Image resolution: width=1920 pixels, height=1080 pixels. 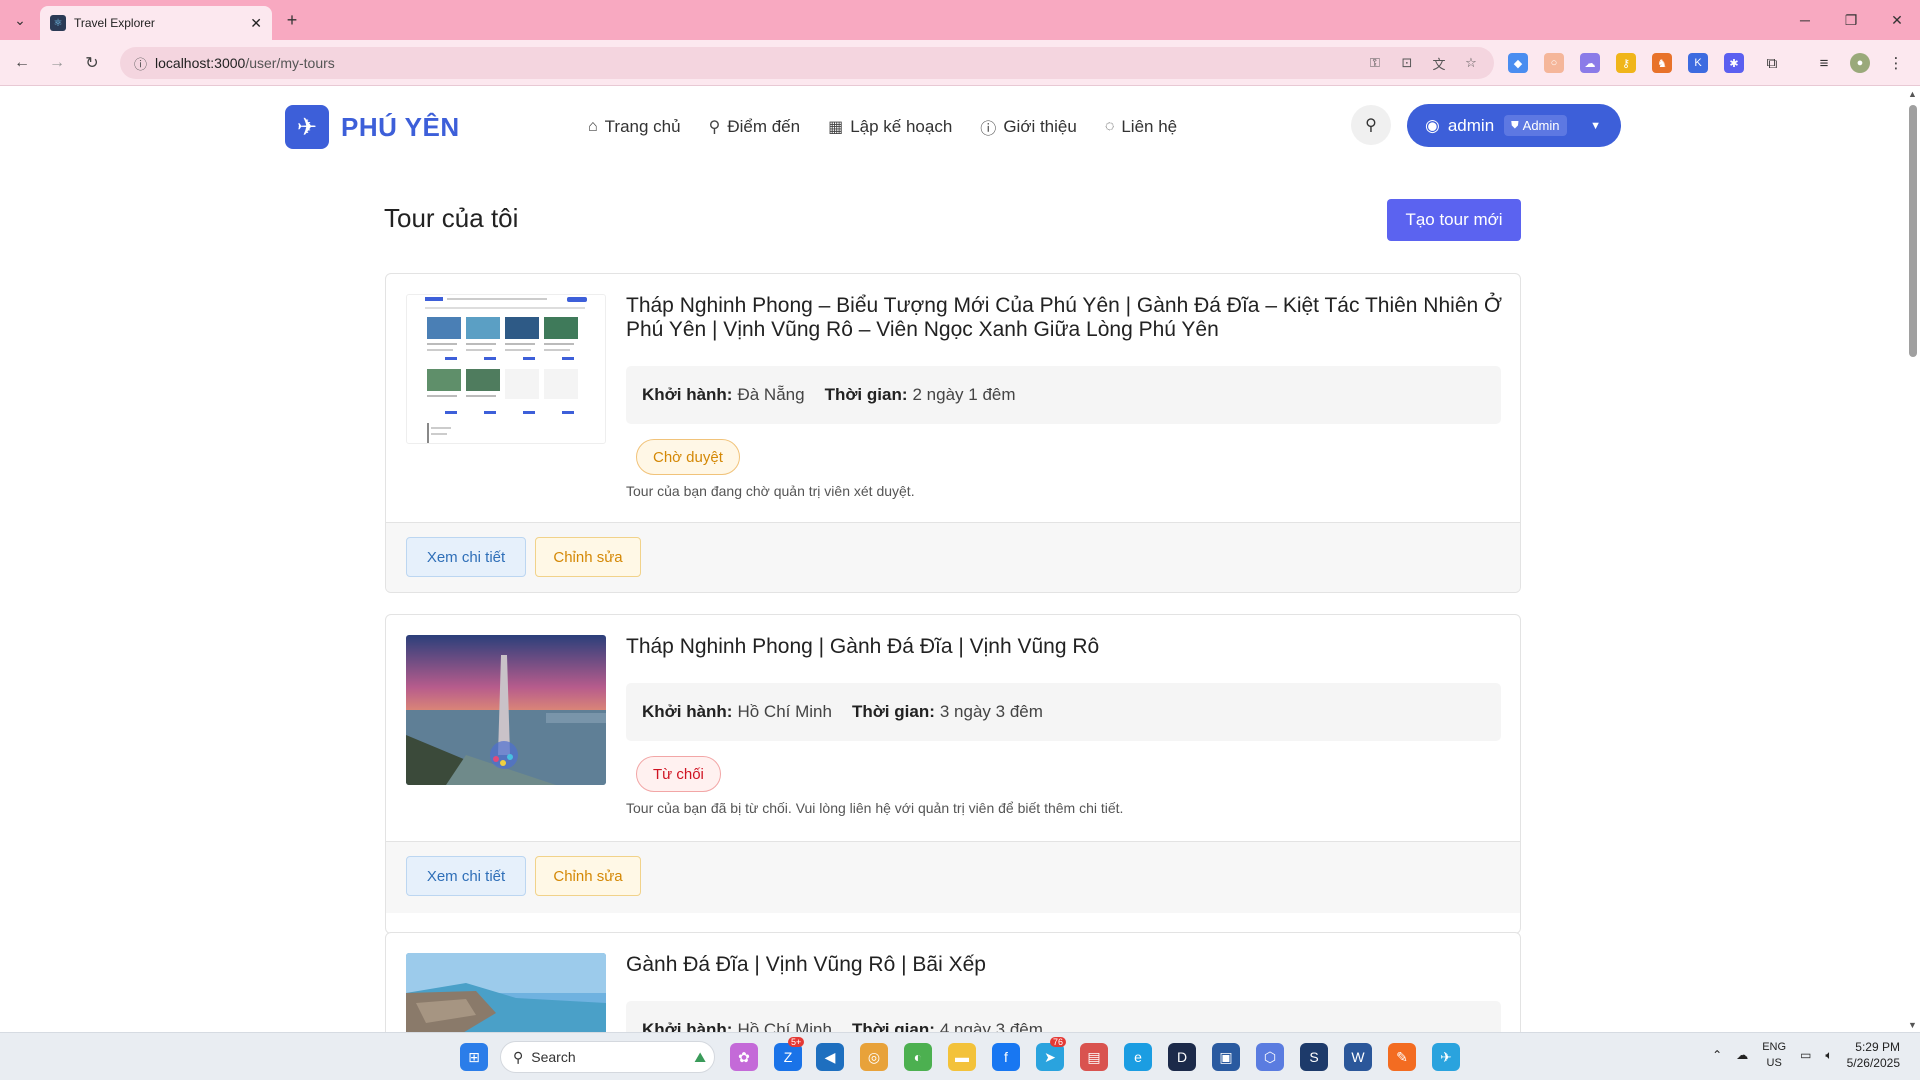 What do you see at coordinates (1109, 126) in the screenshot?
I see `chat-icon: ◌` at bounding box center [1109, 126].